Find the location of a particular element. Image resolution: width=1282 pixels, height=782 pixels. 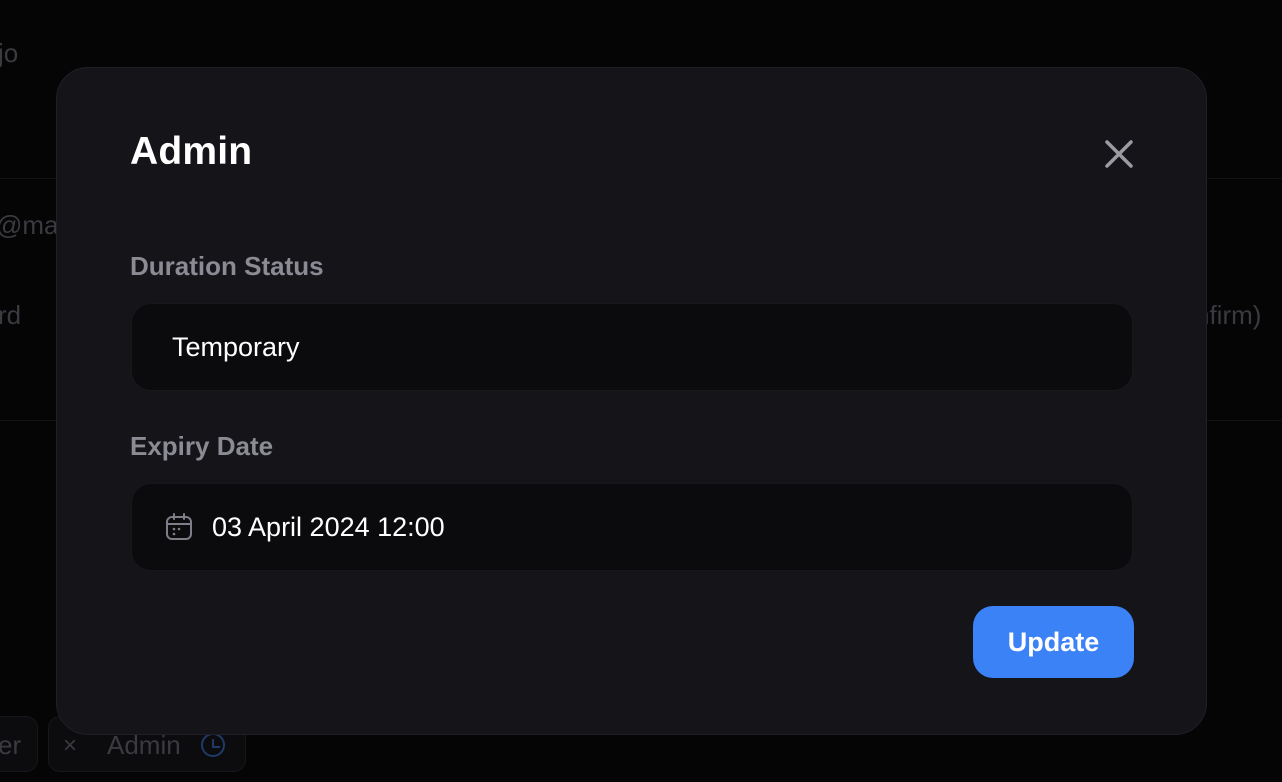

update-button: Update is located at coordinates (1053, 642).